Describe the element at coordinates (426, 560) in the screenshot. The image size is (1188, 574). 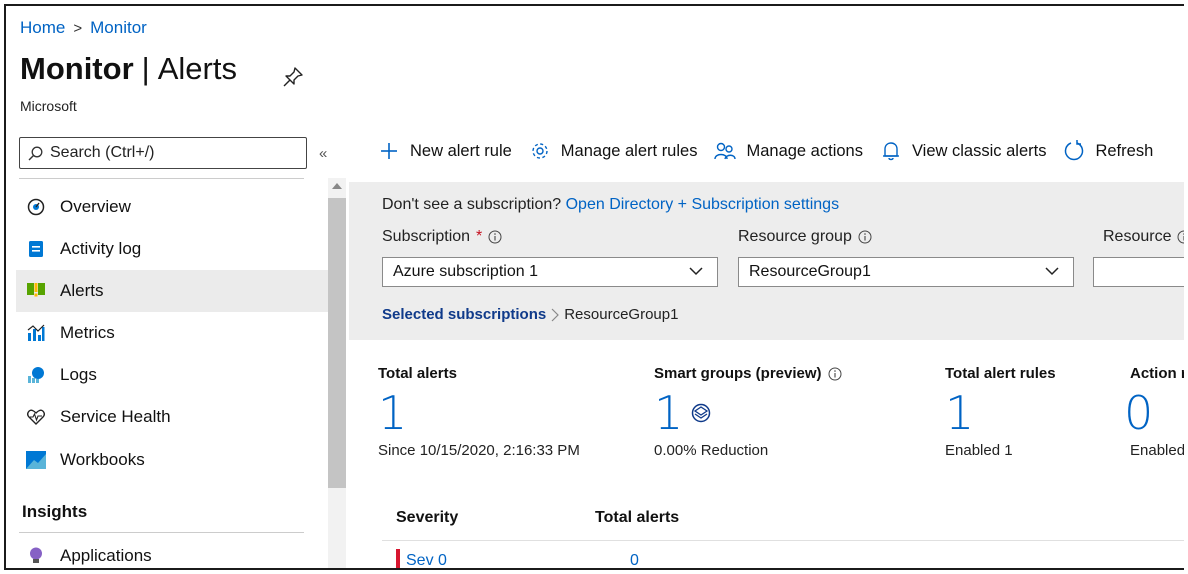
I see `sev0-link: Sev 0` at that location.